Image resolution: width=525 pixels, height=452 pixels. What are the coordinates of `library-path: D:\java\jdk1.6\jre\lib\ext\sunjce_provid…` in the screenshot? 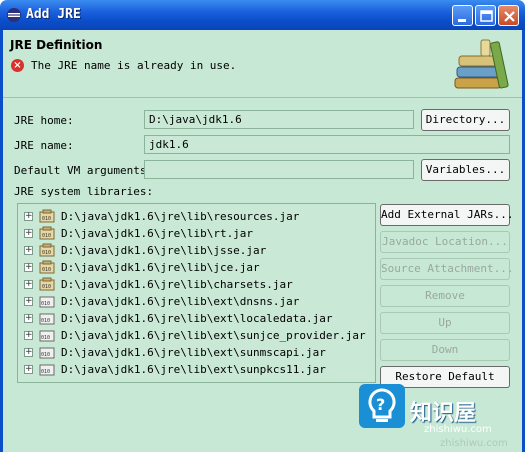 It's located at (213, 335).